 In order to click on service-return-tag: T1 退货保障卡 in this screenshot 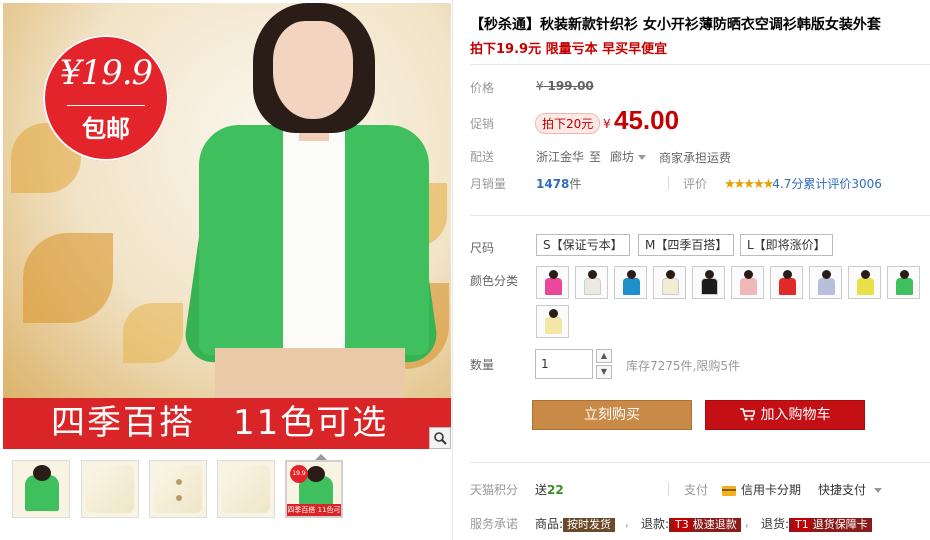, I will do `click(830, 525)`.